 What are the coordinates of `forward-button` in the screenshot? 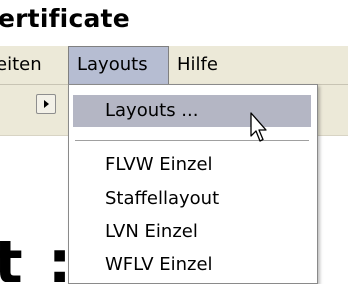 It's located at (46, 104).